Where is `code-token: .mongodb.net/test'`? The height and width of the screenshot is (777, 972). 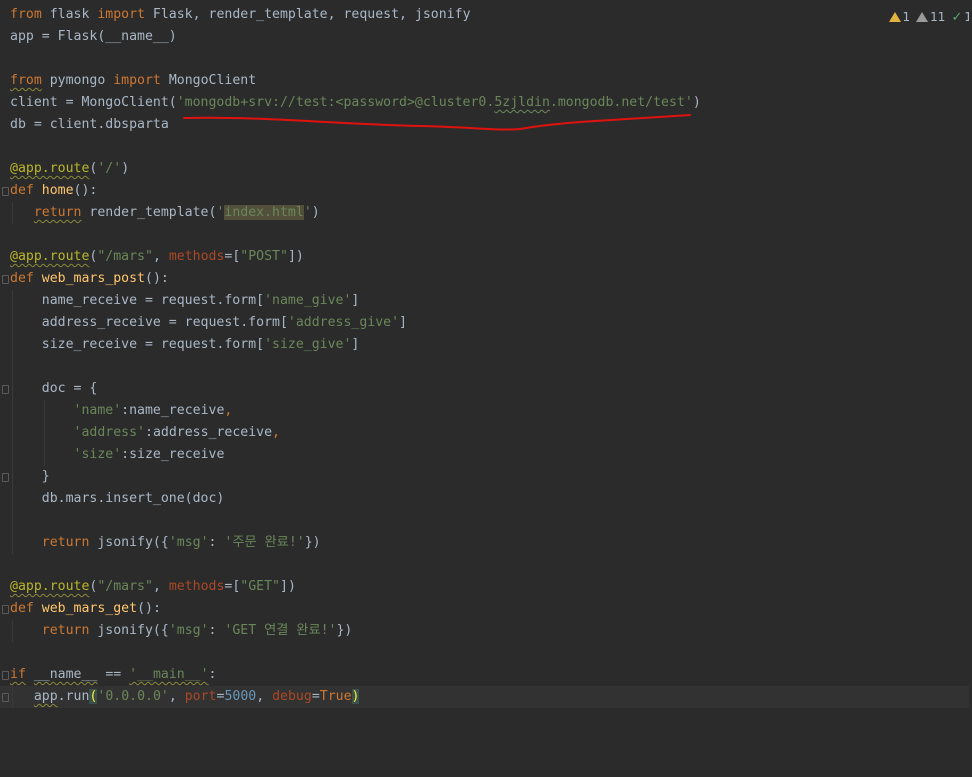
code-token: .mongodb.net/test' is located at coordinates (621, 102).